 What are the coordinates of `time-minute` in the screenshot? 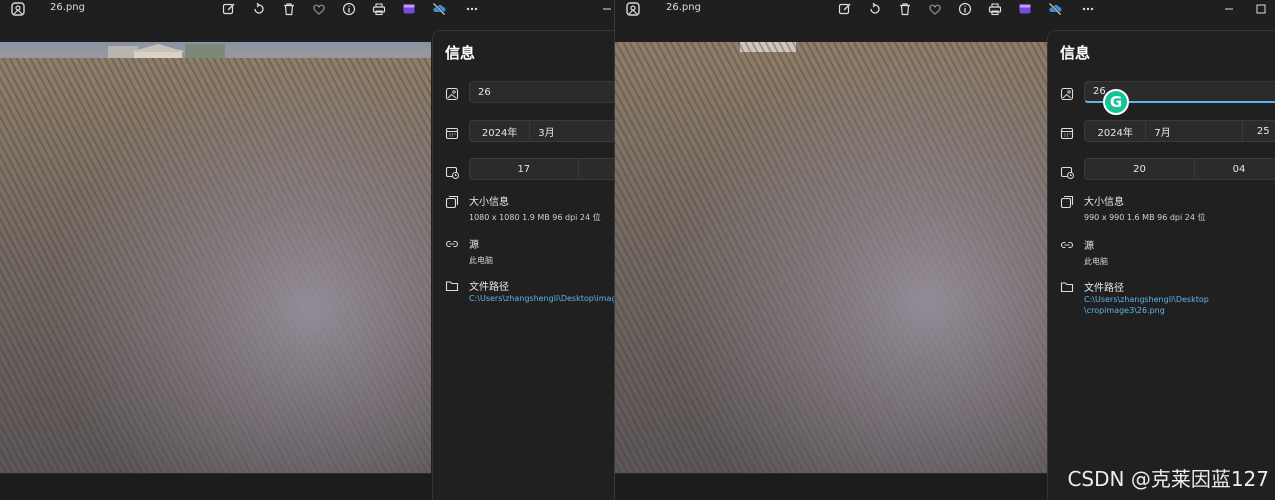 It's located at (596, 169).